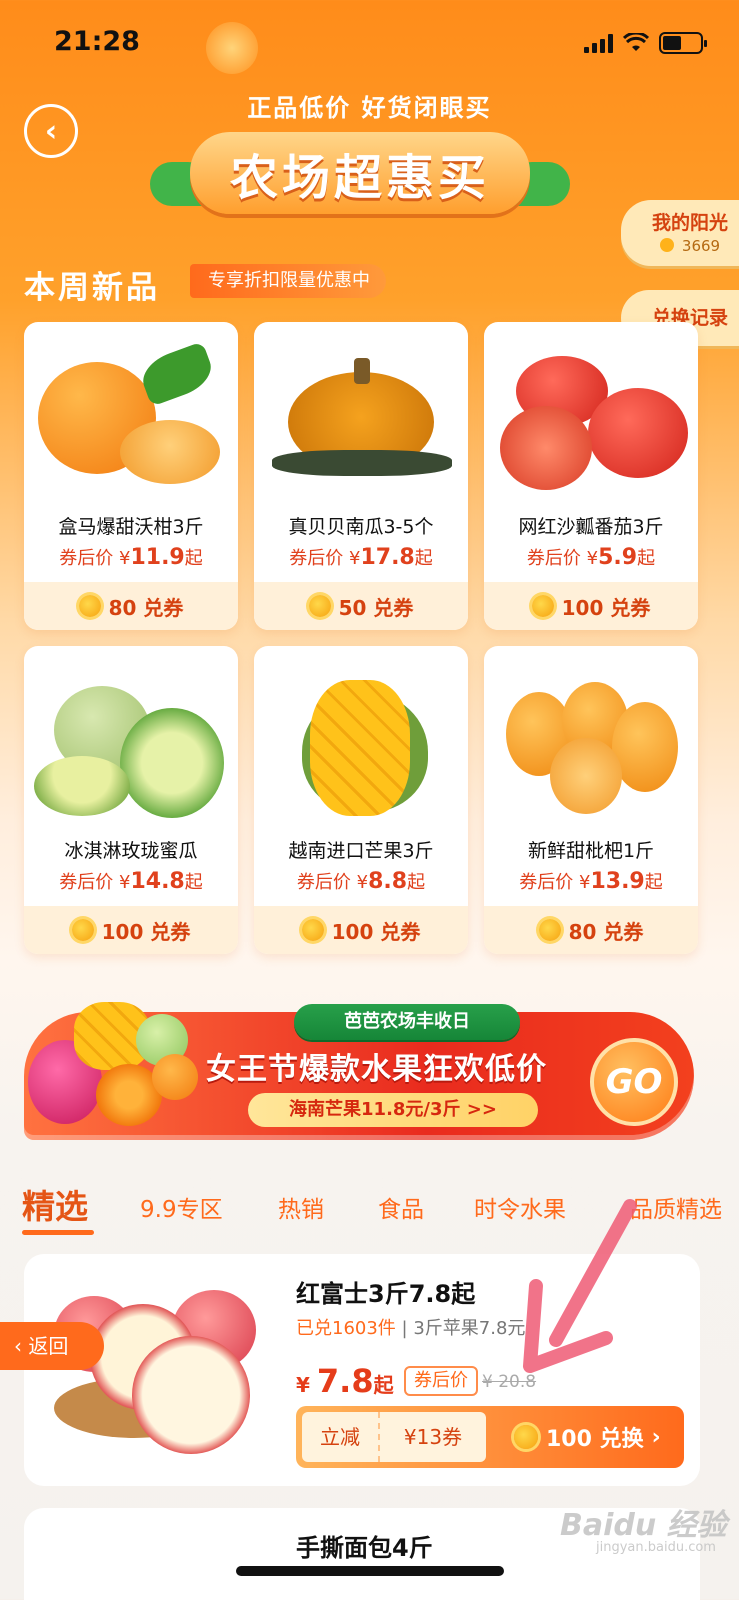 This screenshot has height=1600, width=739. What do you see at coordinates (181, 1207) in the screenshot?
I see `tab-9-9-zone: 9.9专区` at bounding box center [181, 1207].